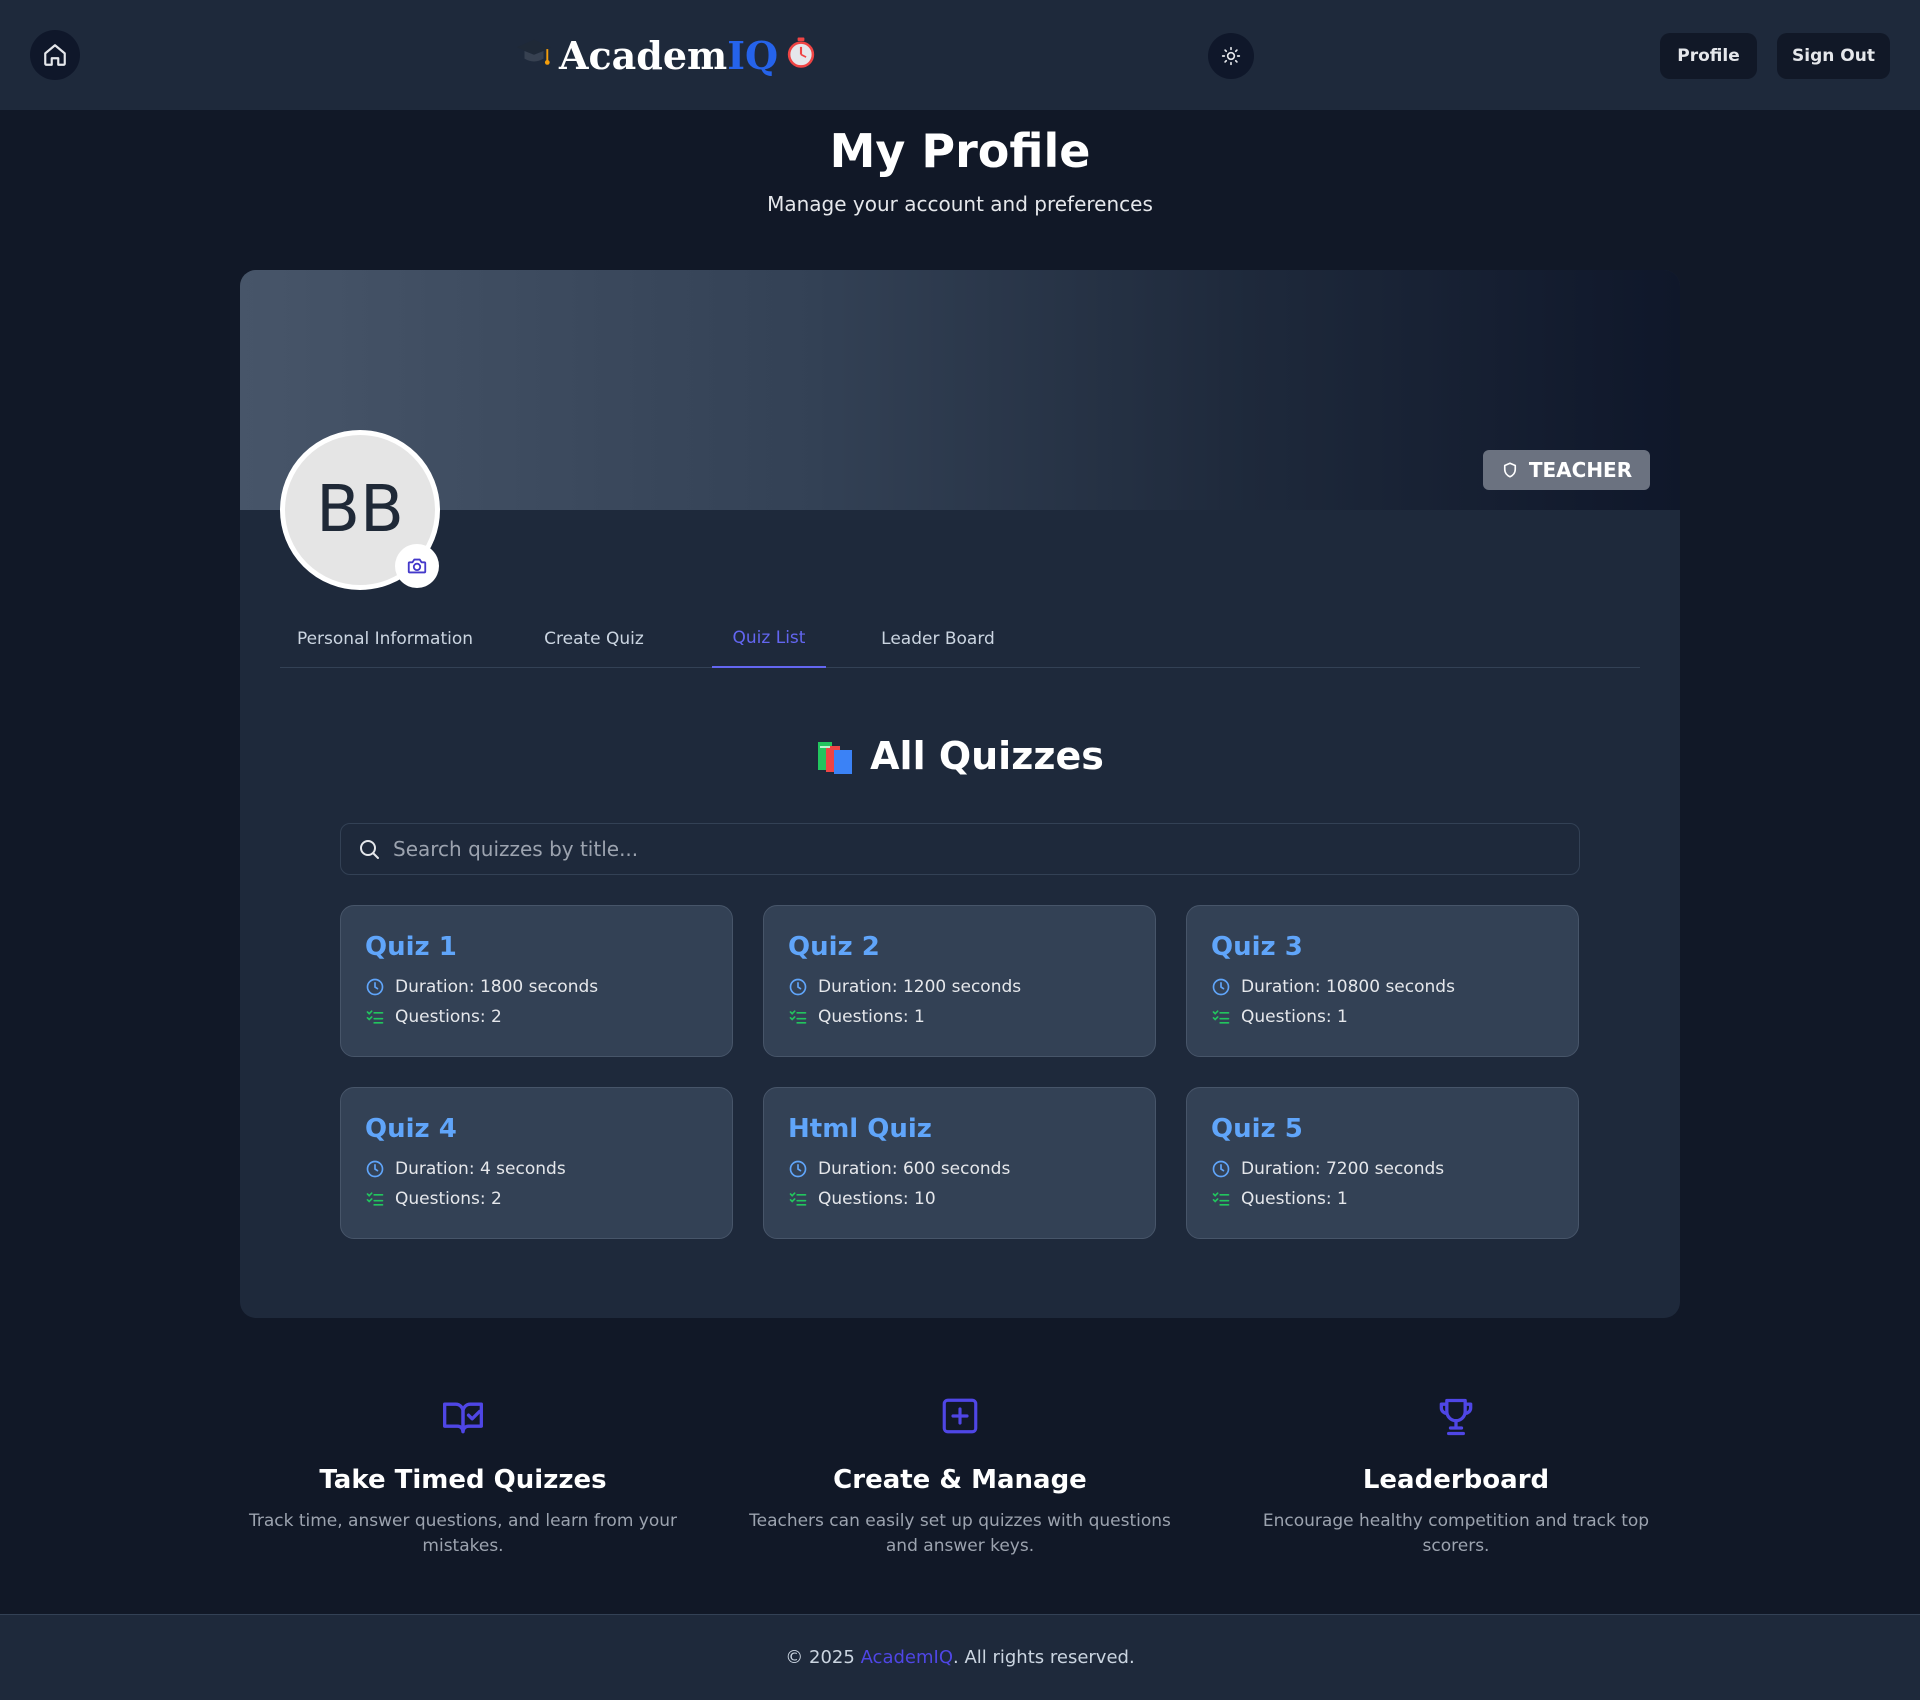 This screenshot has width=1920, height=1700. I want to click on quiz-questions: Questions: 10, so click(877, 1199).